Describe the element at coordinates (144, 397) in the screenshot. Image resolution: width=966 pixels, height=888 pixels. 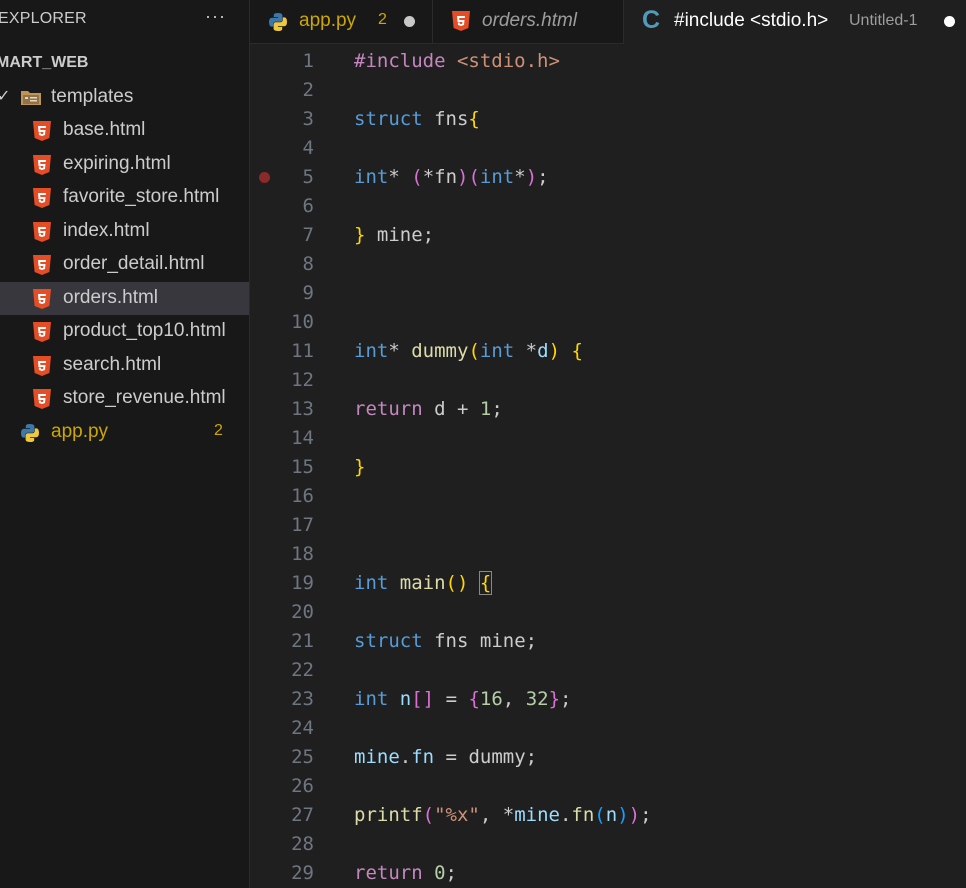
I see `file-label: store_revenue.html` at that location.